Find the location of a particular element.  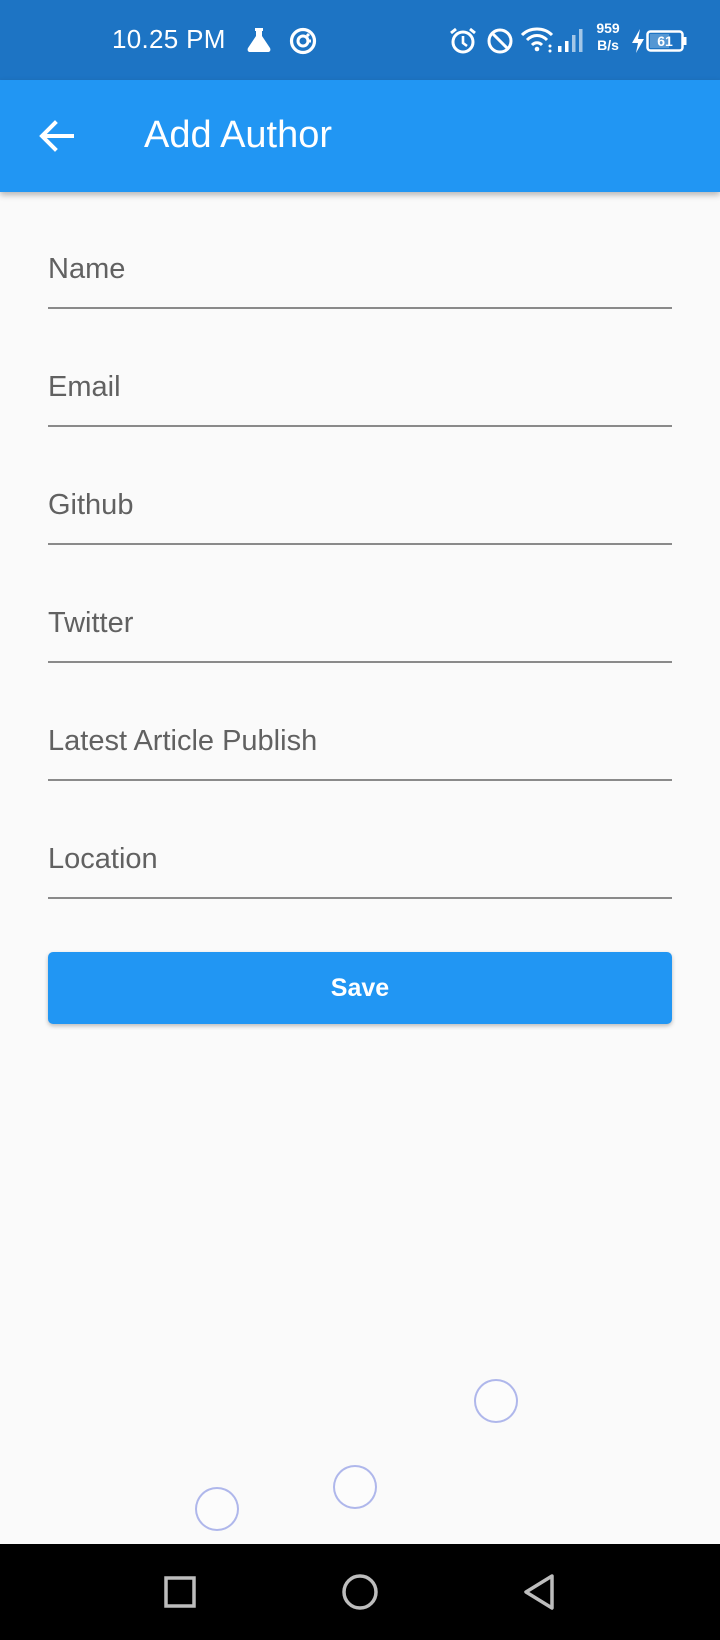

twitter-field is located at coordinates (360, 604).